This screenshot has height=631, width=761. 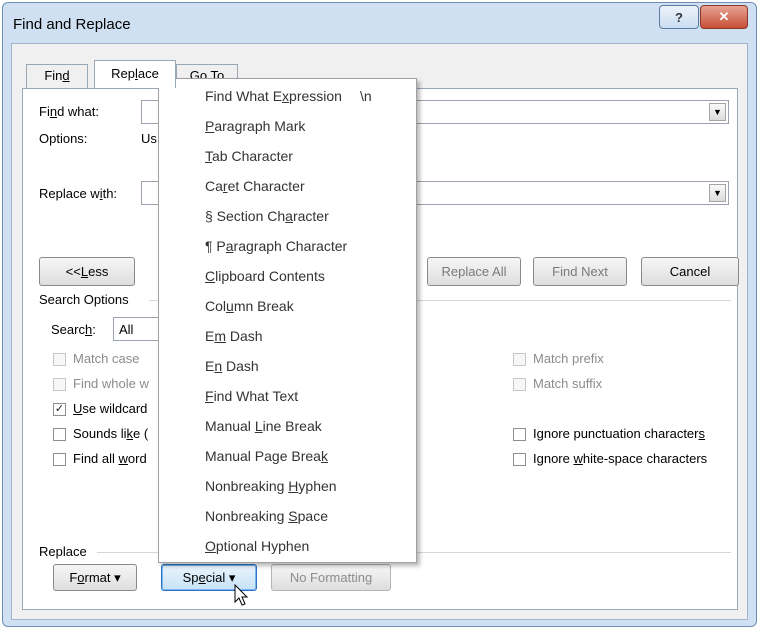 I want to click on menu-item-accelerator: x, so click(x=286, y=96).